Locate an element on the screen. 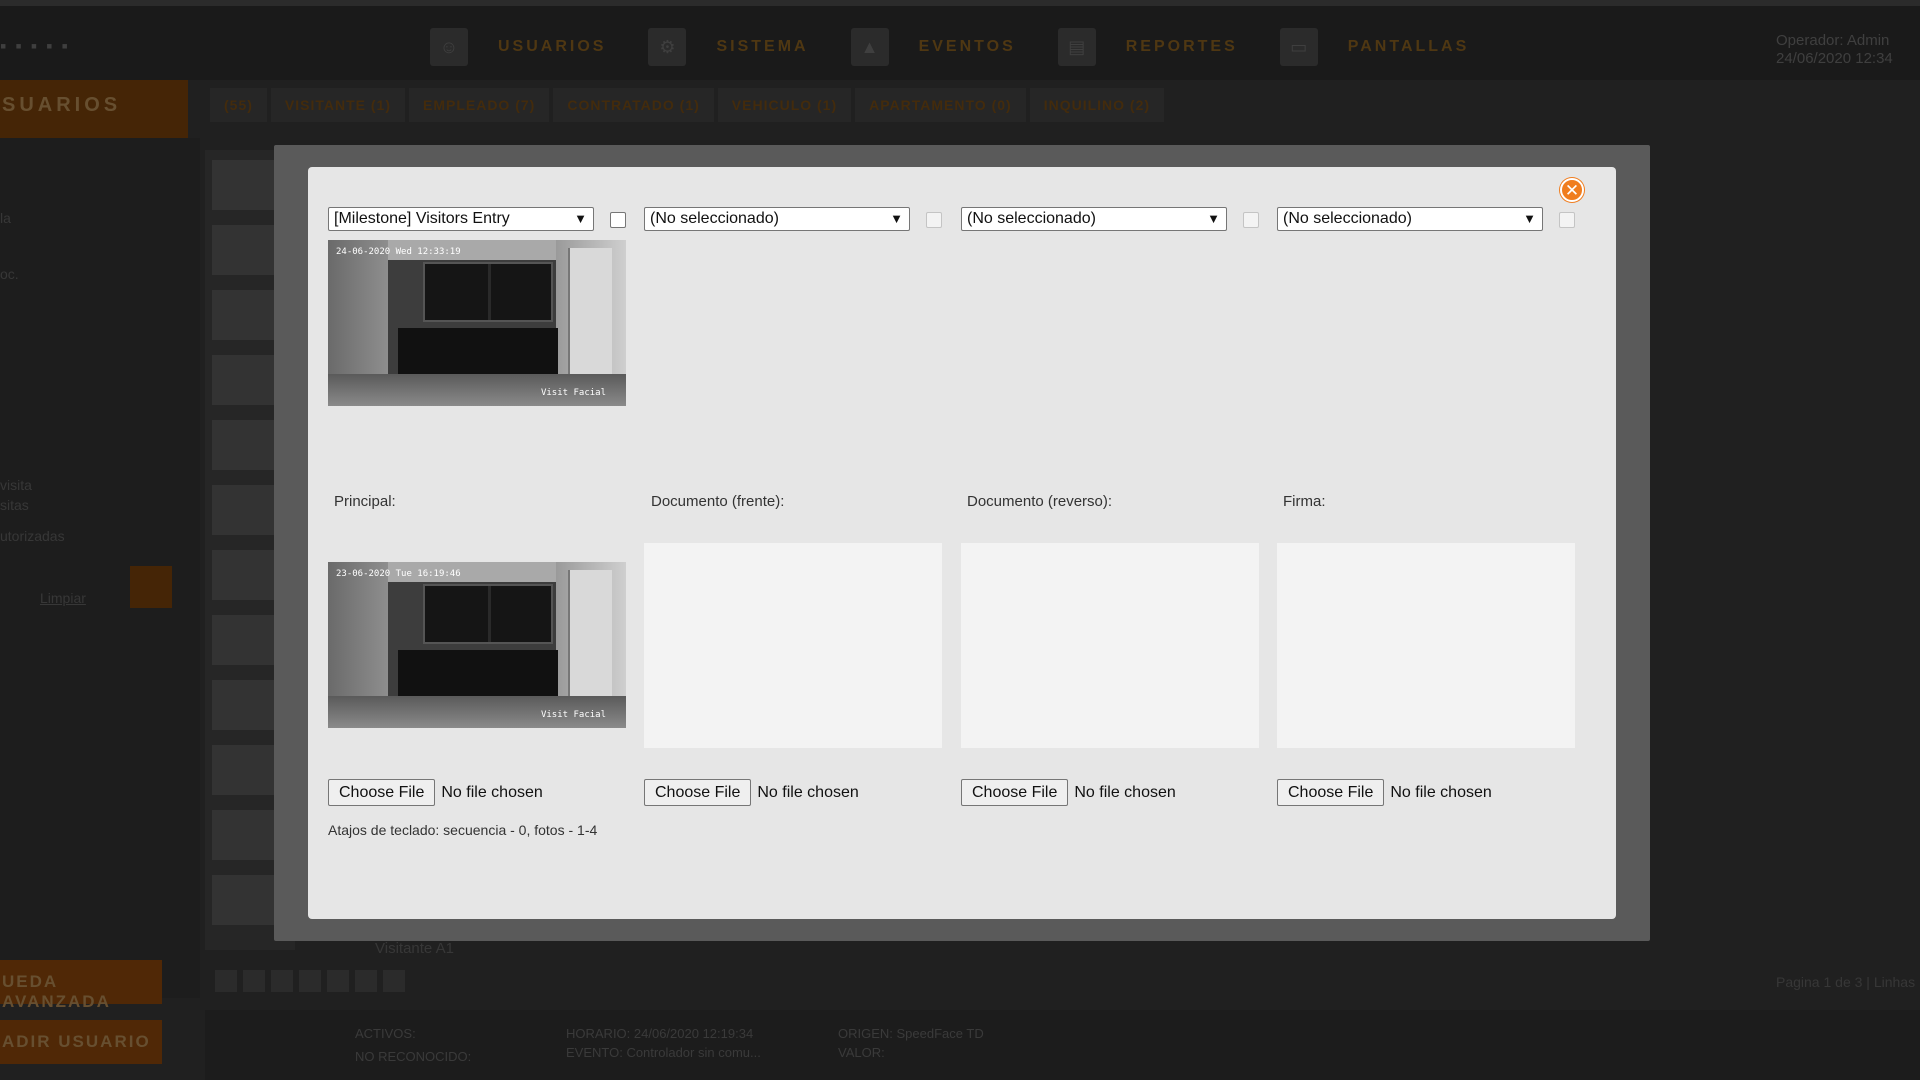 The width and height of the screenshot is (1920, 1080). file-input-document-front: Choose File No file chosen is located at coordinates (751, 792).